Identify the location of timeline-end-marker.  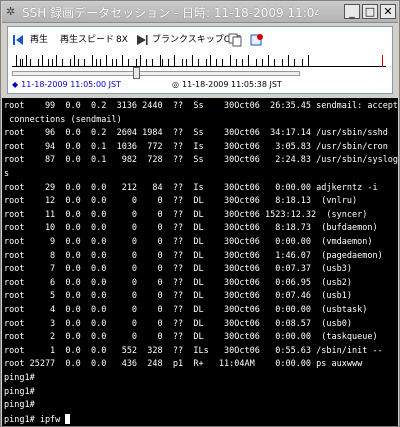
(382, 61).